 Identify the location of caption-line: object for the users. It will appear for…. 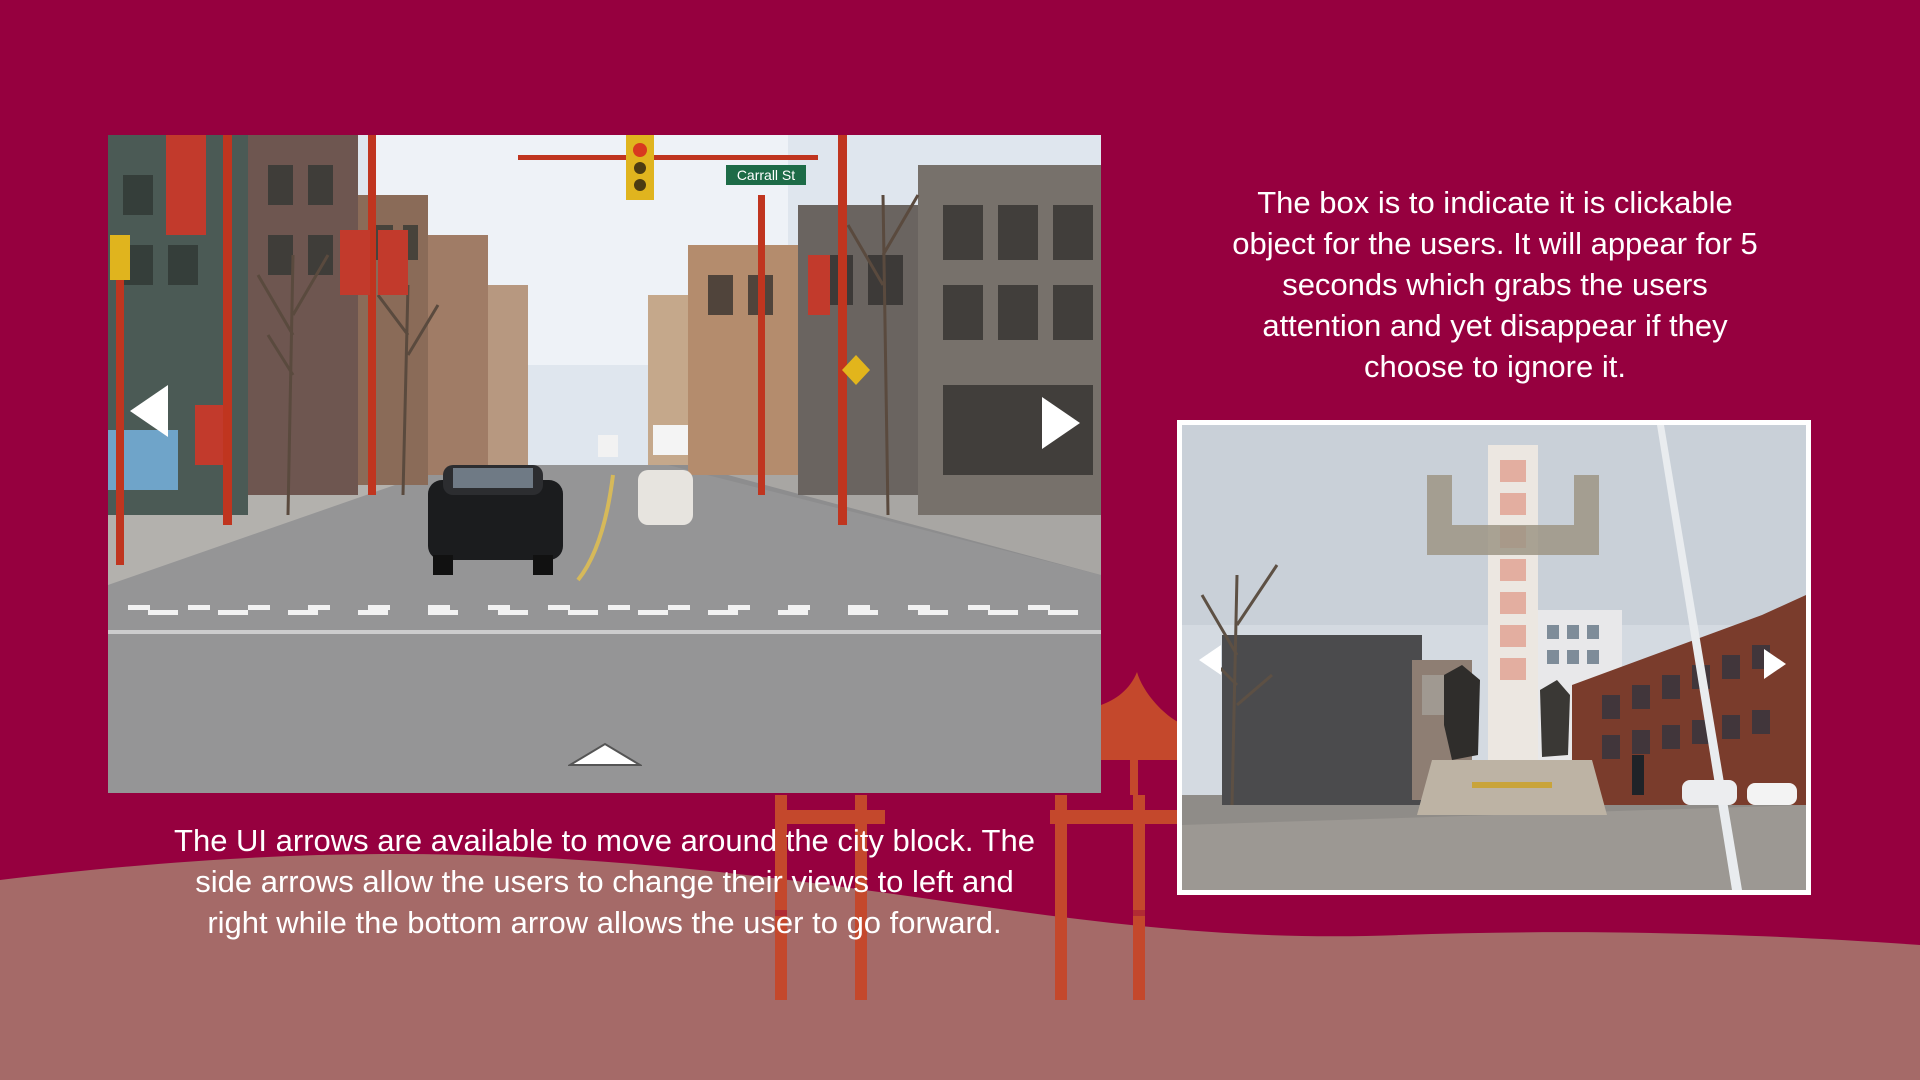
(1495, 243).